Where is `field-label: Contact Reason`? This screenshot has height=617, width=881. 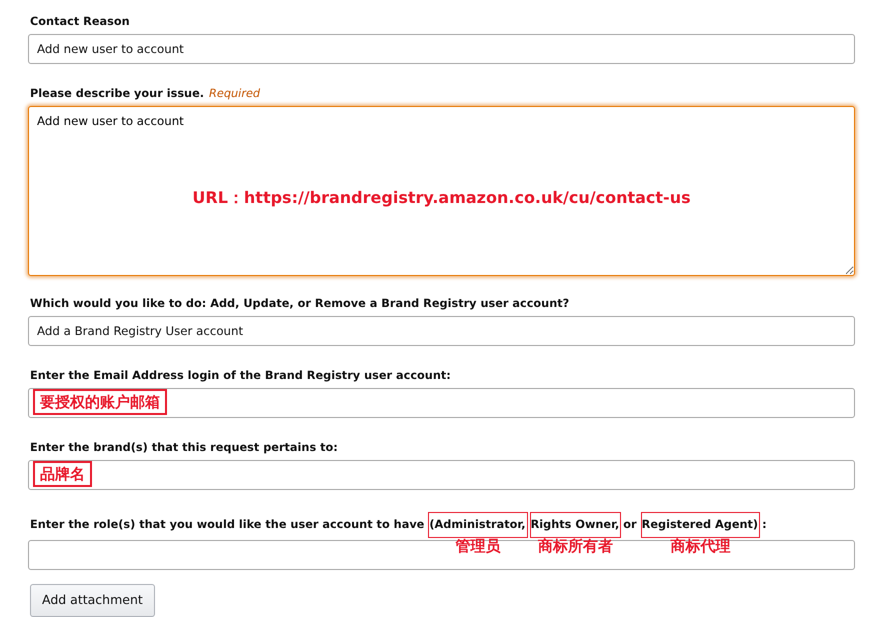 field-label: Contact Reason is located at coordinates (80, 22).